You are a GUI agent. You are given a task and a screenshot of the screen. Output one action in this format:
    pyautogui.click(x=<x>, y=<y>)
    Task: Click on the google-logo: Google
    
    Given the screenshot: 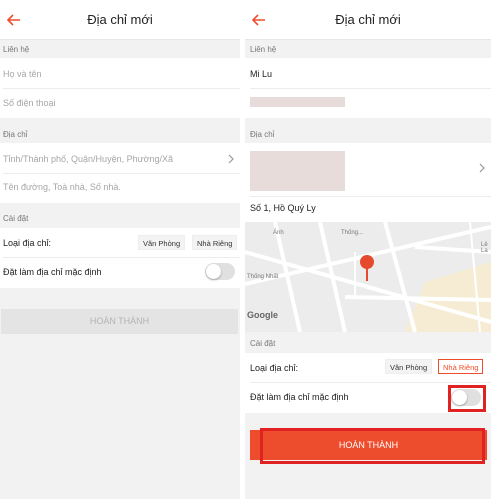 What is the action you would take?
    pyautogui.click(x=262, y=315)
    